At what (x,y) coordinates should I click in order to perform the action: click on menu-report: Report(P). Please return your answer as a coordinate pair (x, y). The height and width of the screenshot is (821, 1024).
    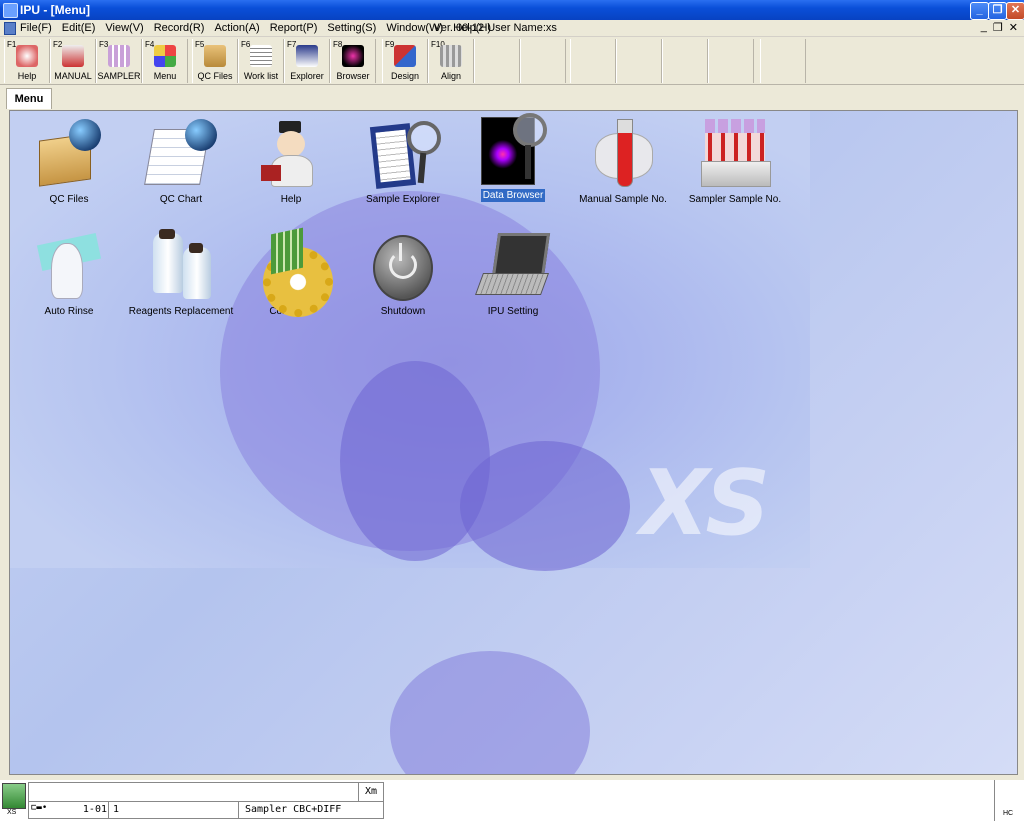
    Looking at the image, I should click on (294, 28).